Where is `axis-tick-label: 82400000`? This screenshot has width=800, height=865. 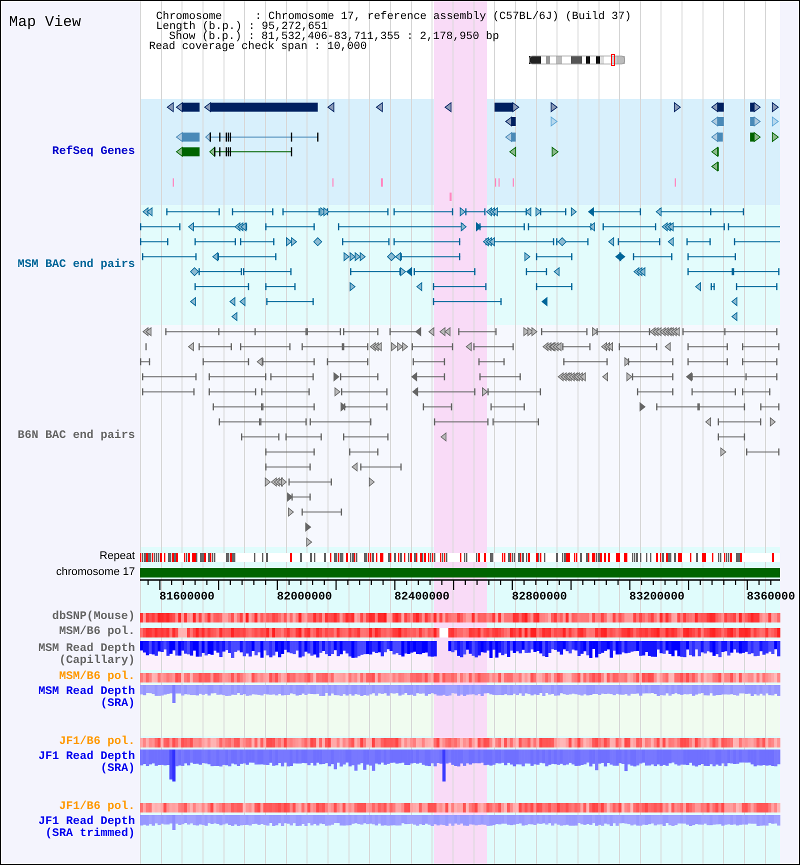
axis-tick-label: 82400000 is located at coordinates (422, 597).